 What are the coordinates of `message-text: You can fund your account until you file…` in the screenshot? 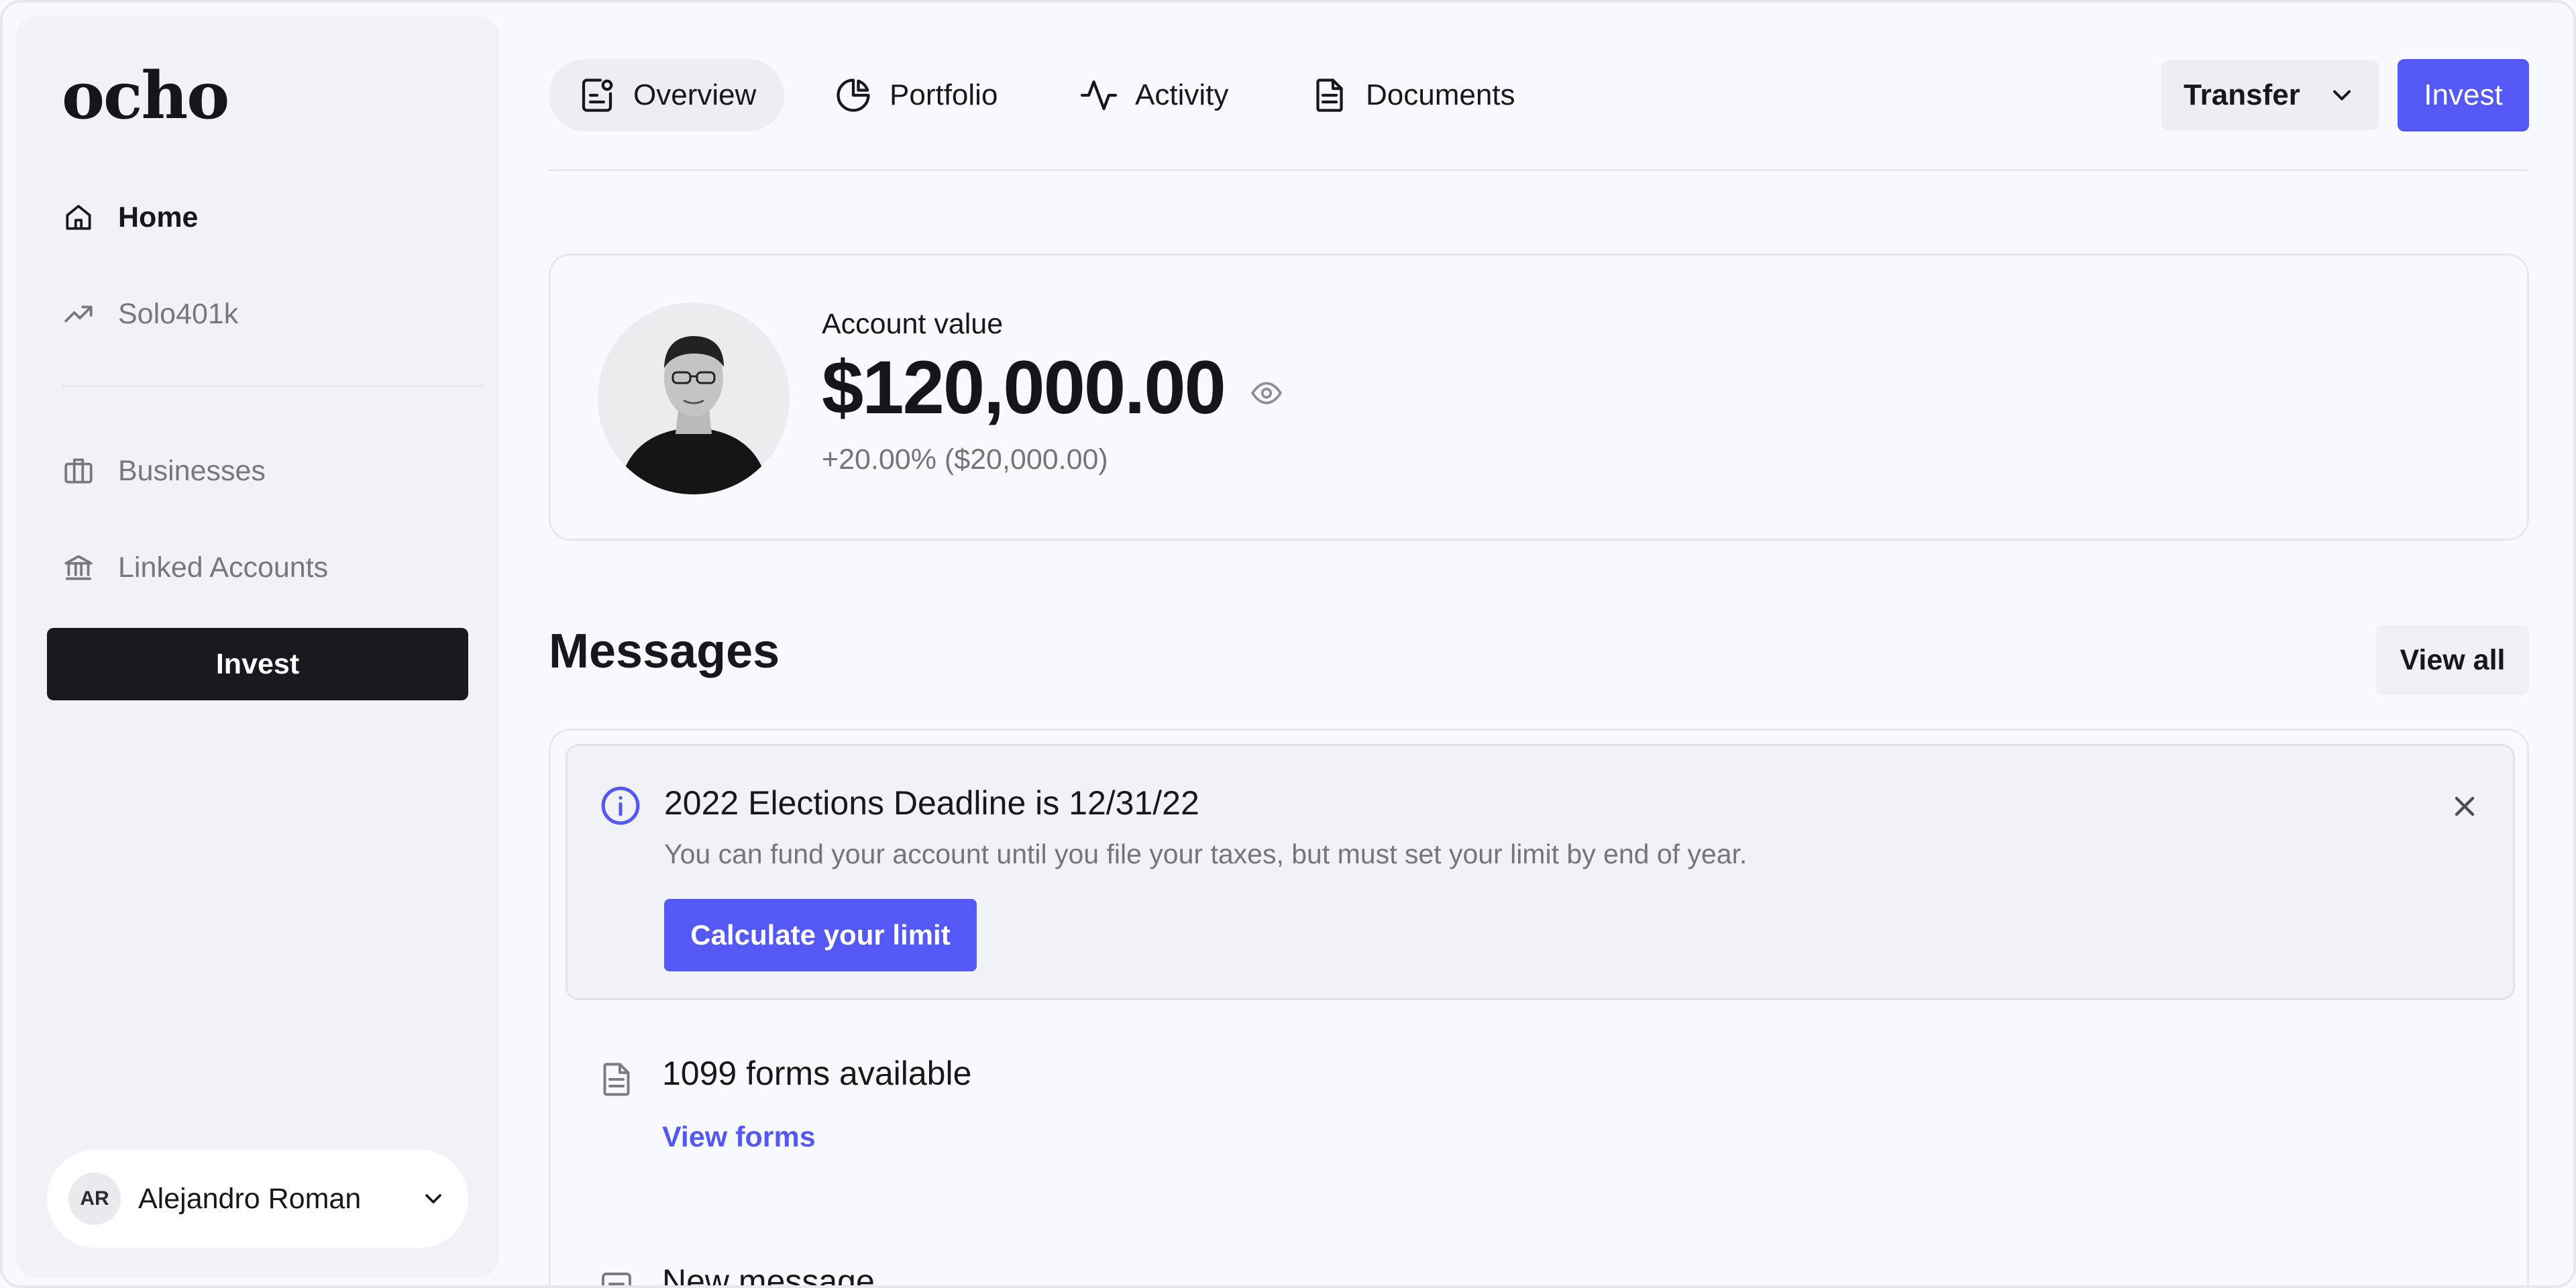 It's located at (1206, 854).